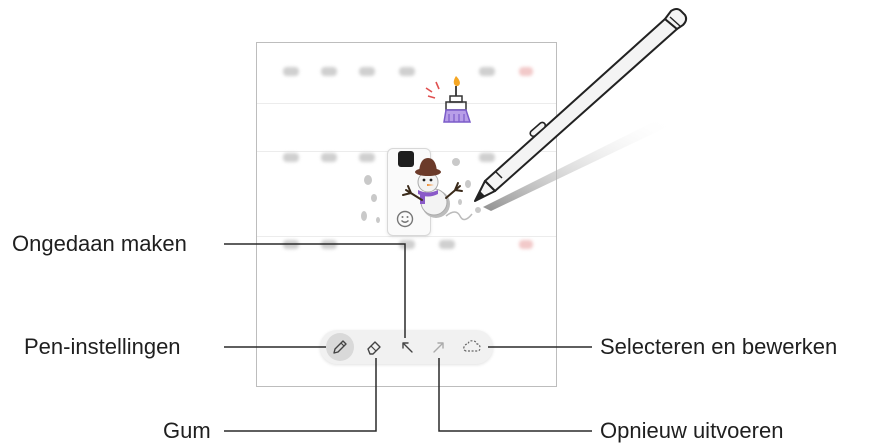 Image resolution: width=879 pixels, height=445 pixels. I want to click on callout-undo-label: Ongedaan maken, so click(99, 243).